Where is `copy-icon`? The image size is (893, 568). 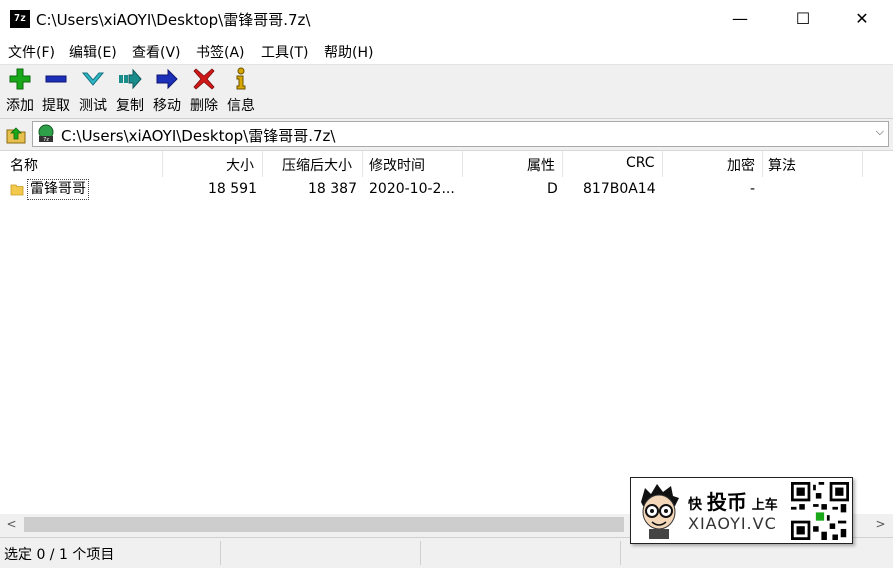
copy-icon is located at coordinates (130, 79).